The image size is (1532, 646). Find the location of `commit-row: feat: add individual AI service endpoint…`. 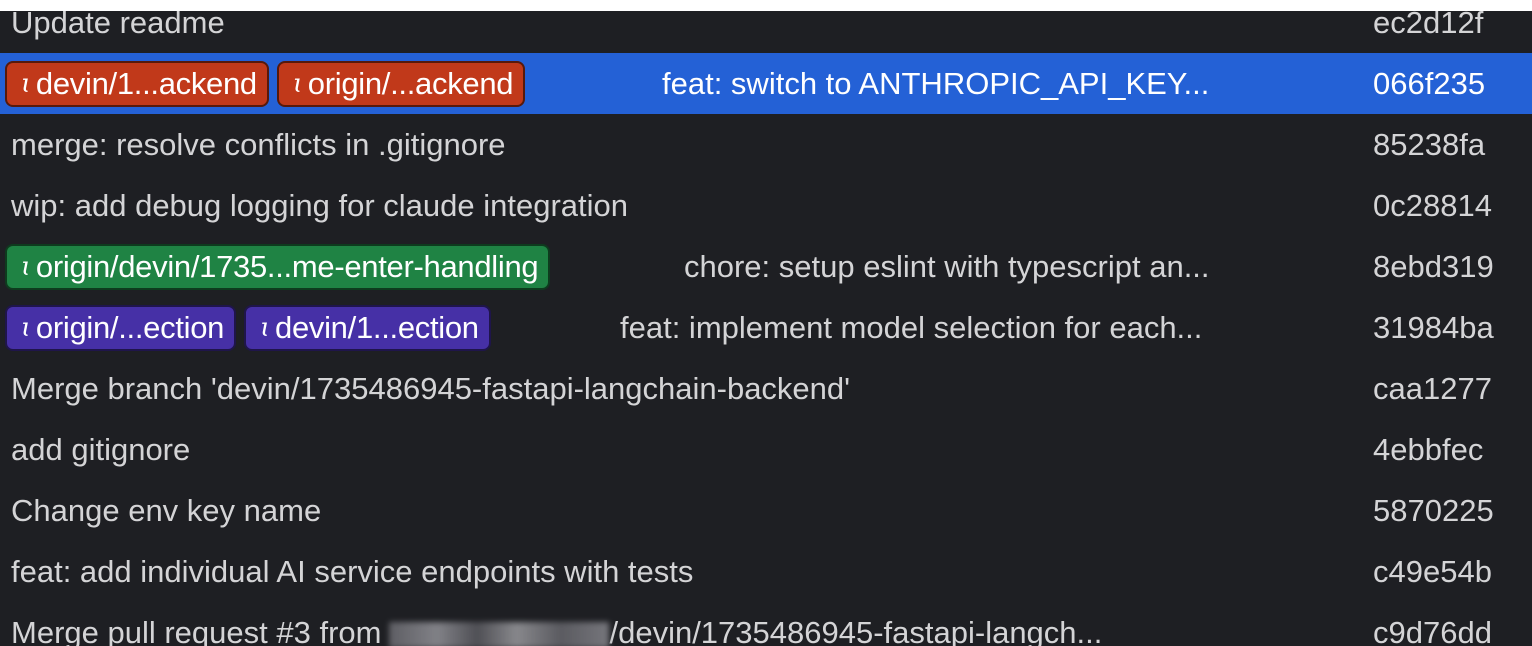

commit-row: feat: add individual AI service endpoint… is located at coordinates (766, 571).